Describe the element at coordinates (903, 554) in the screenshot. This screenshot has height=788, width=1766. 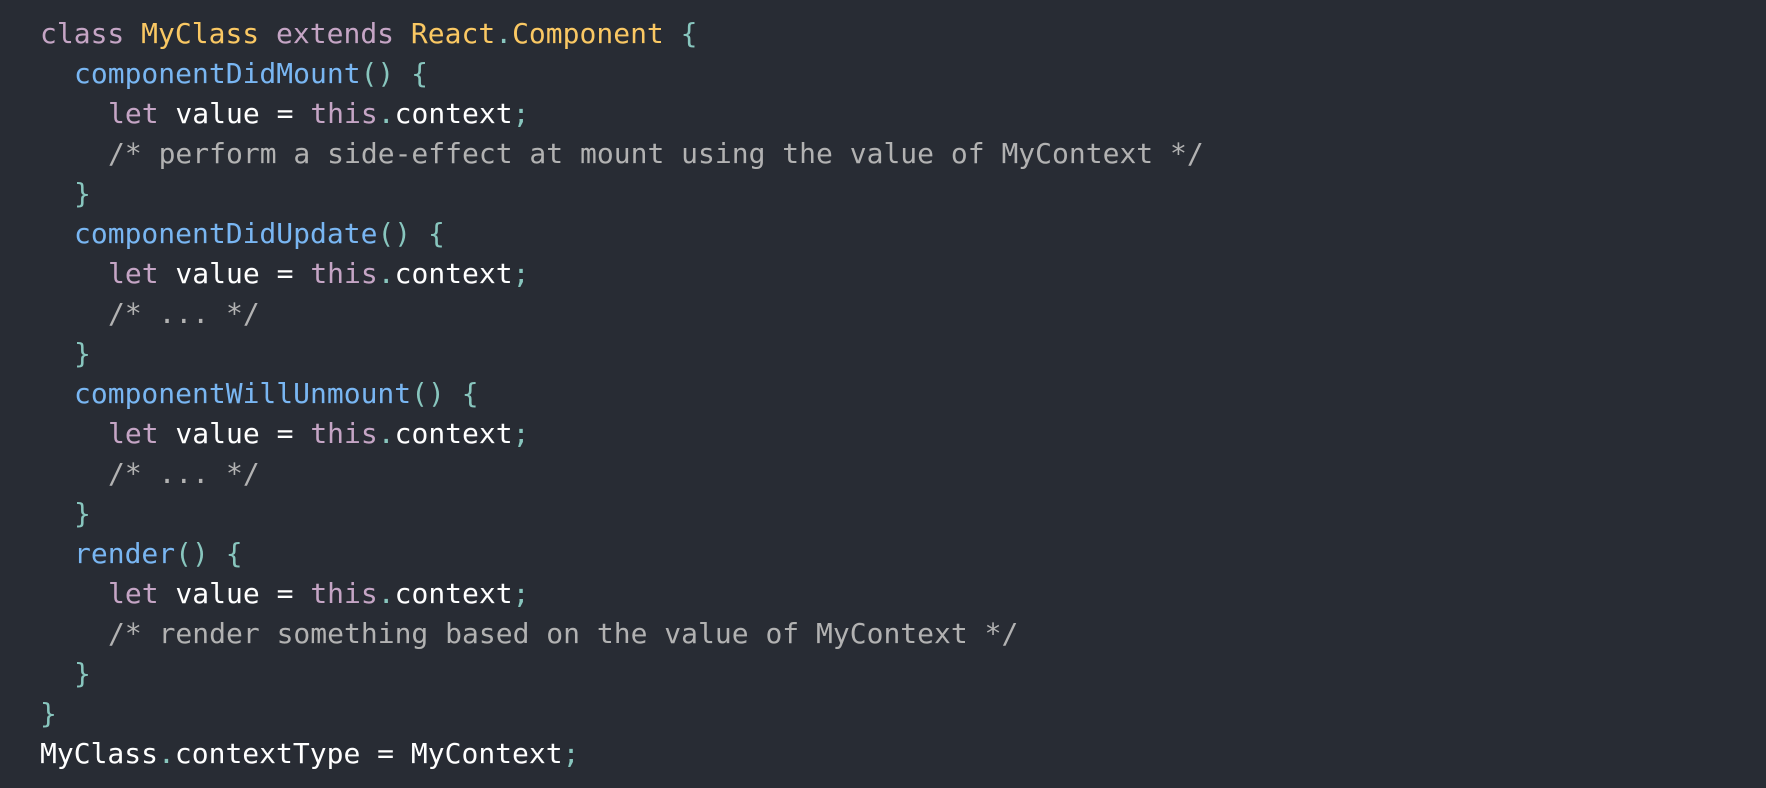
I see `code-line: render() {` at that location.